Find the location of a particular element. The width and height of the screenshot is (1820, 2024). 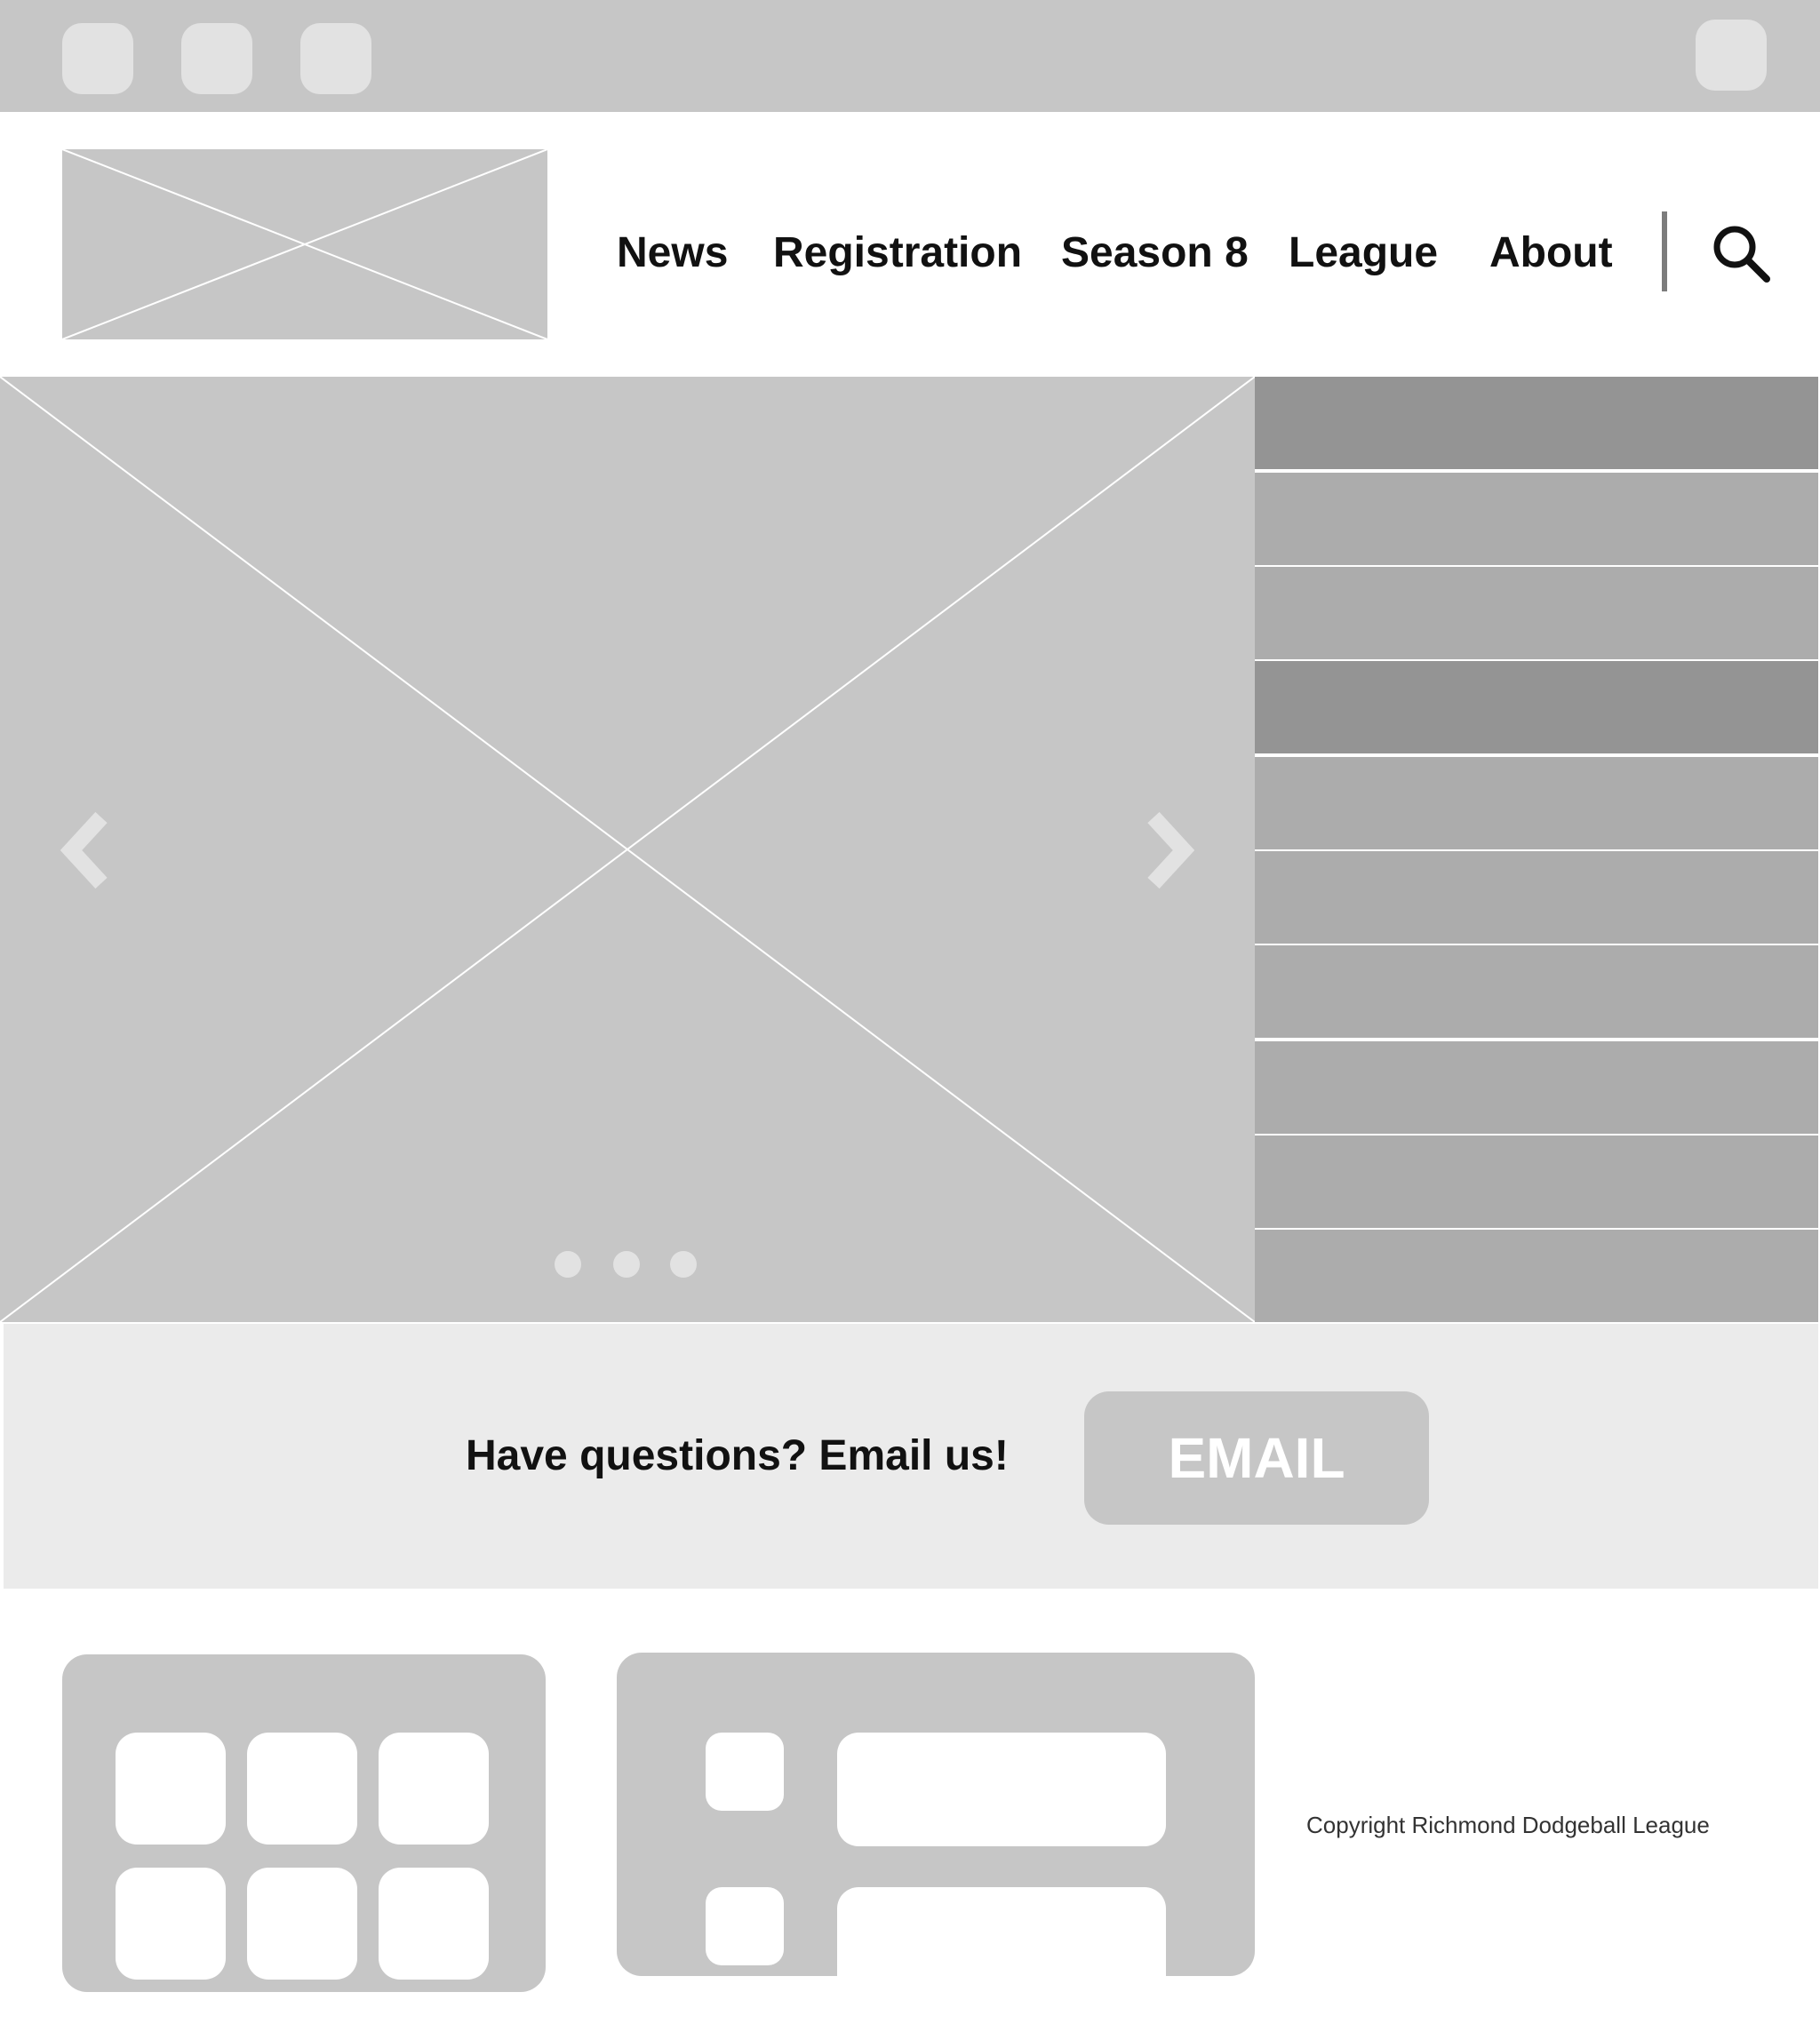

carousel-next-button is located at coordinates (1169, 850).